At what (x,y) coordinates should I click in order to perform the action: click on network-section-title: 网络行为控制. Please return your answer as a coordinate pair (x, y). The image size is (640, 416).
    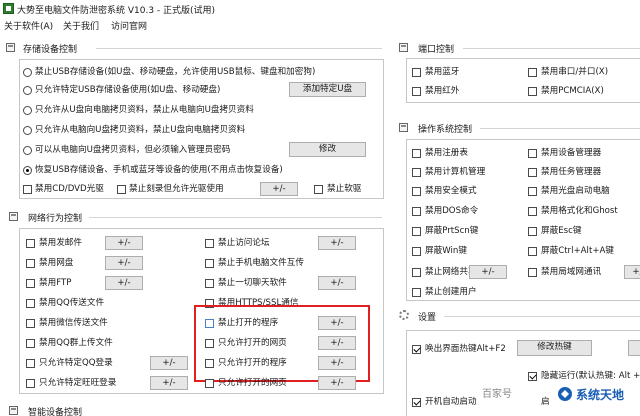
    Looking at the image, I should click on (55, 219).